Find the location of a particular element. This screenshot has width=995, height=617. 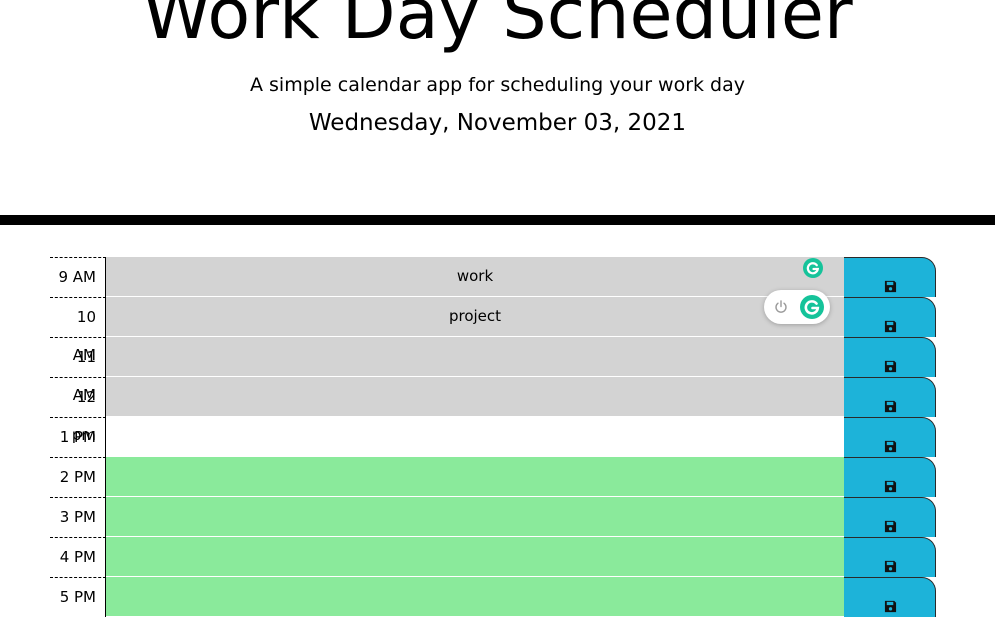

time-block: 12 pm is located at coordinates (493, 410).